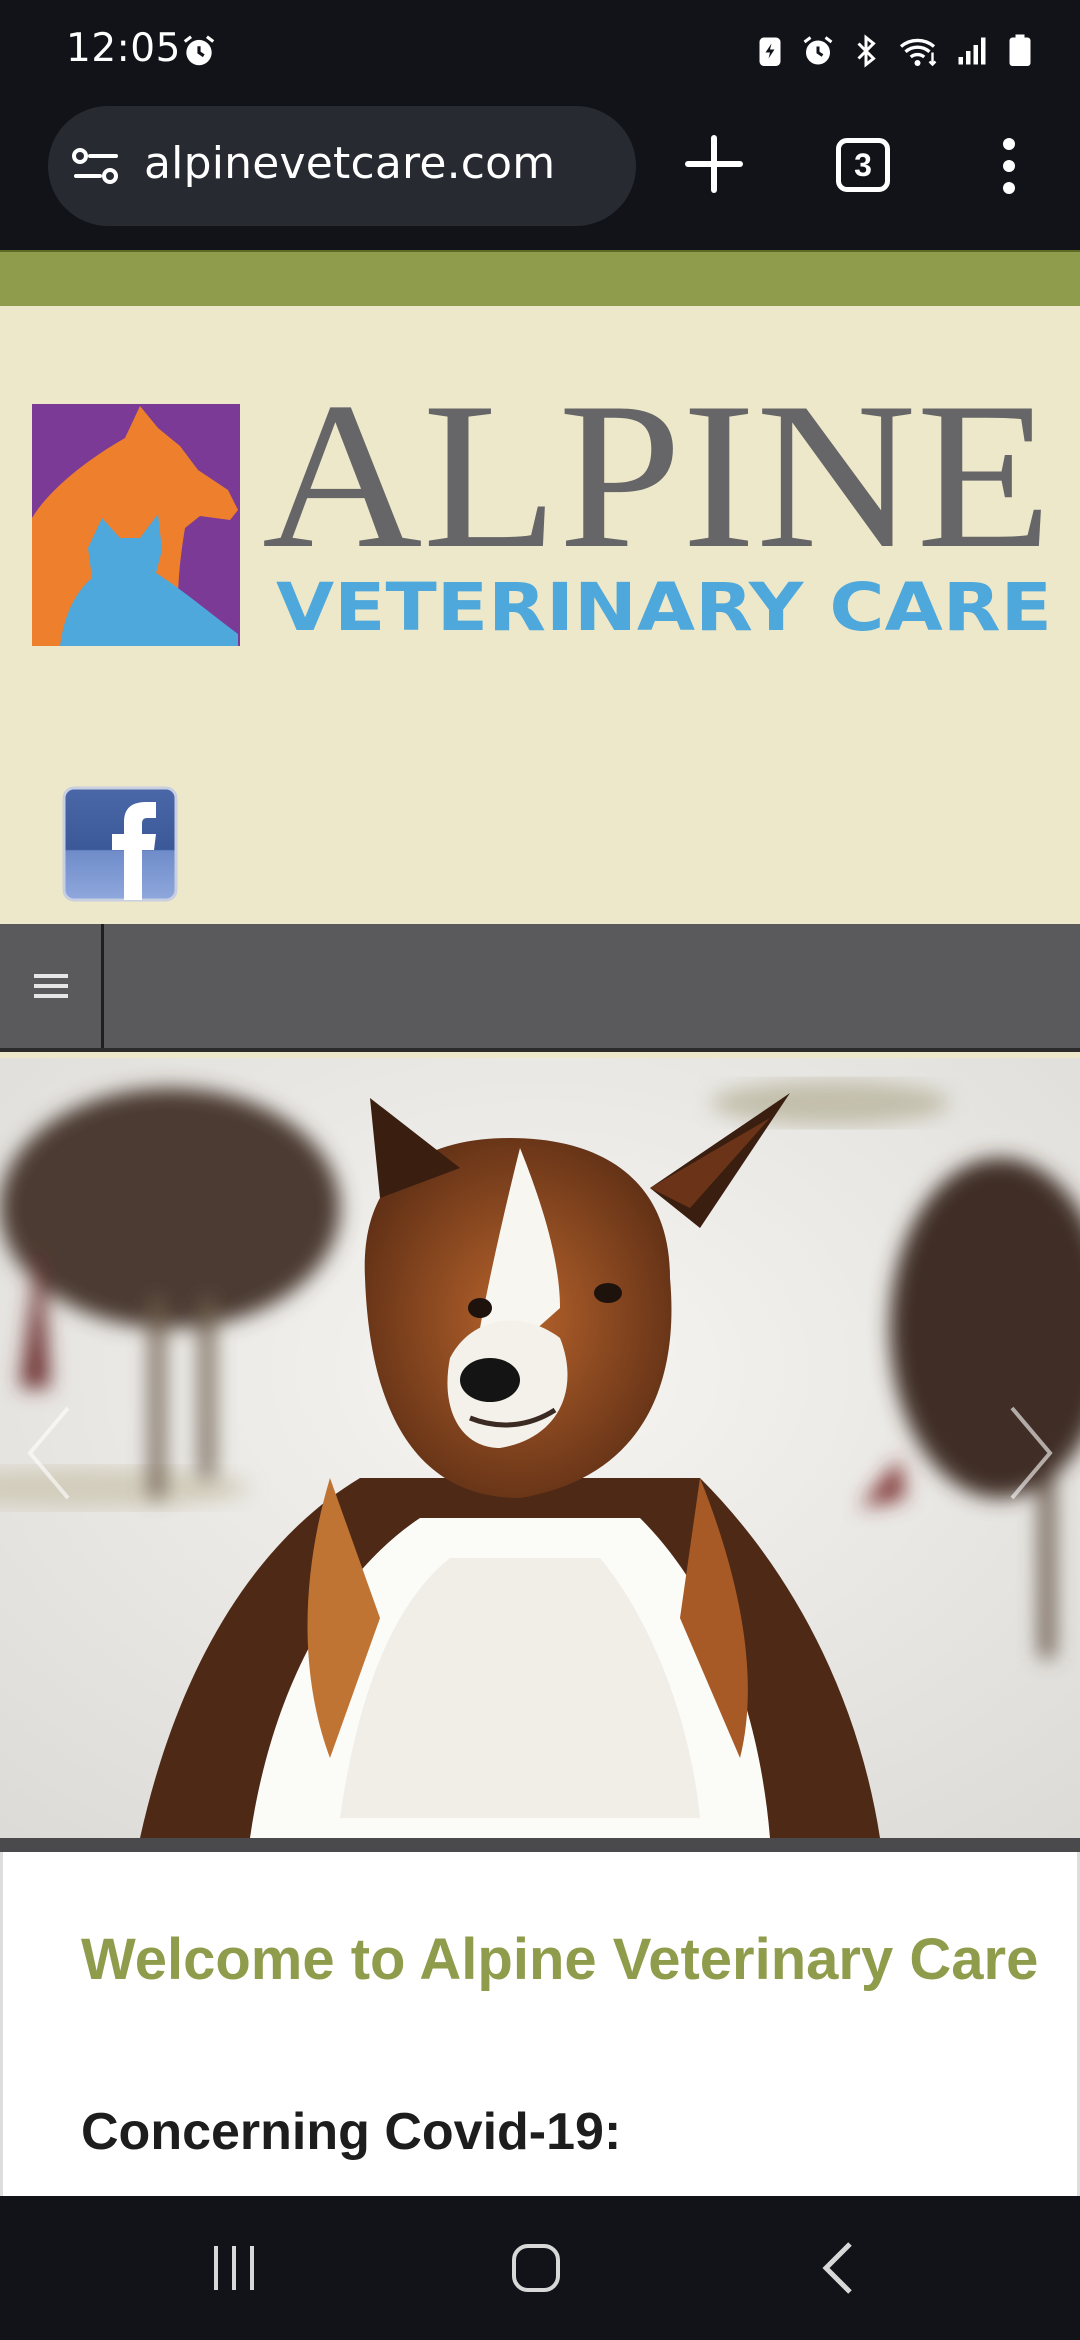 The height and width of the screenshot is (2340, 1080). I want to click on url-text: alpinevetcare.com, so click(349, 163).